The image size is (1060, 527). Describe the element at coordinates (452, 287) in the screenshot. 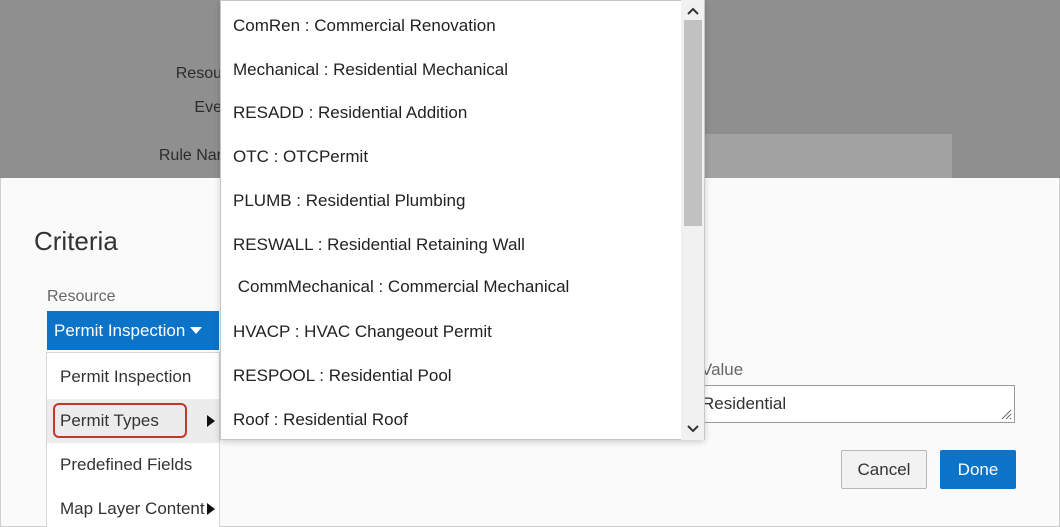

I see `permit-type-option: CommMechanical : Commercial Mechanical` at that location.